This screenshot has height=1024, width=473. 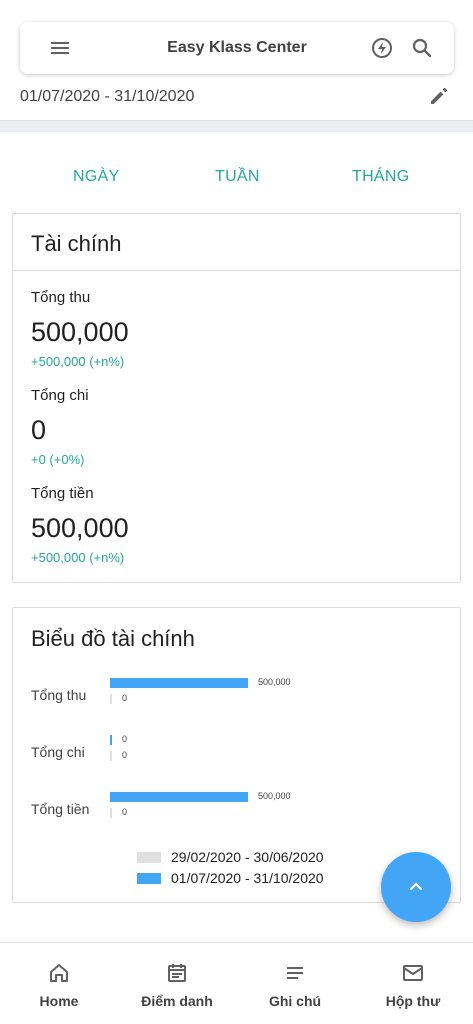 I want to click on total-income-label: Tổng thu, so click(x=61, y=297).